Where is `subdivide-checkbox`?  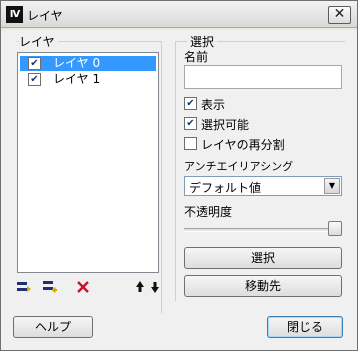
subdivide-checkbox is located at coordinates (190, 143).